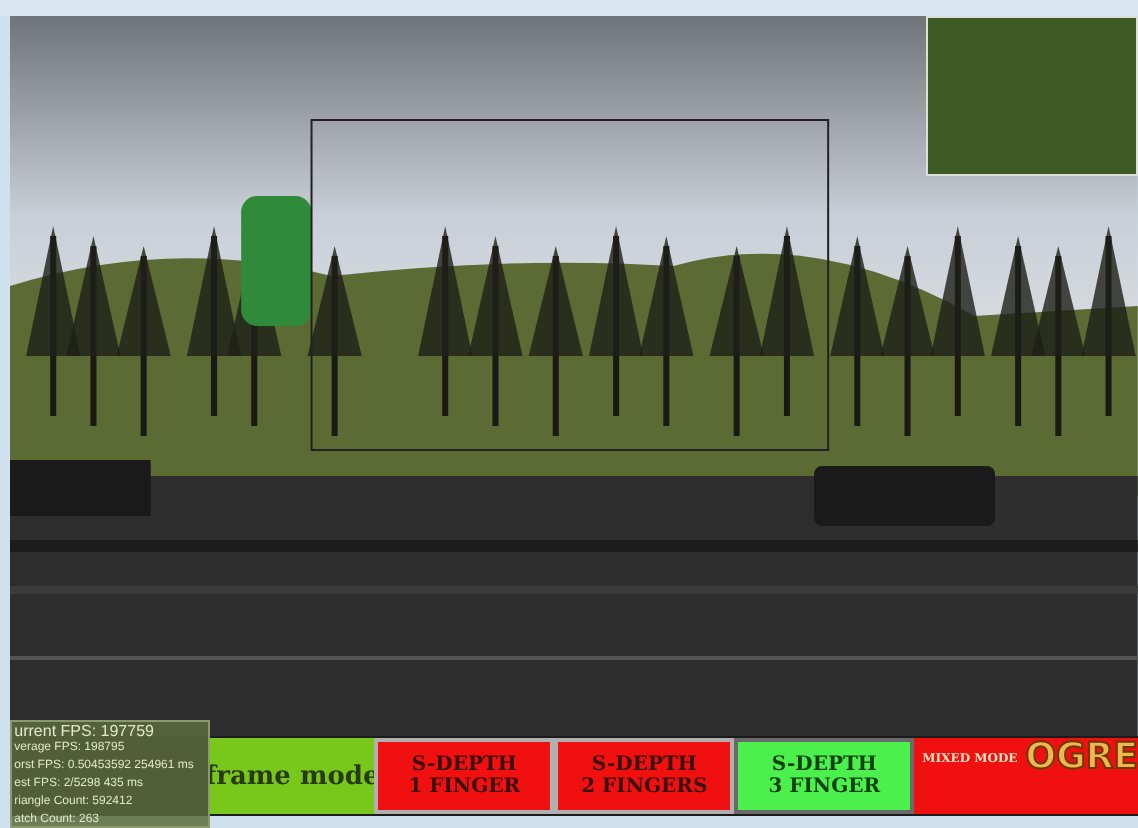  What do you see at coordinates (1081, 758) in the screenshot?
I see `logo: OGRE` at bounding box center [1081, 758].